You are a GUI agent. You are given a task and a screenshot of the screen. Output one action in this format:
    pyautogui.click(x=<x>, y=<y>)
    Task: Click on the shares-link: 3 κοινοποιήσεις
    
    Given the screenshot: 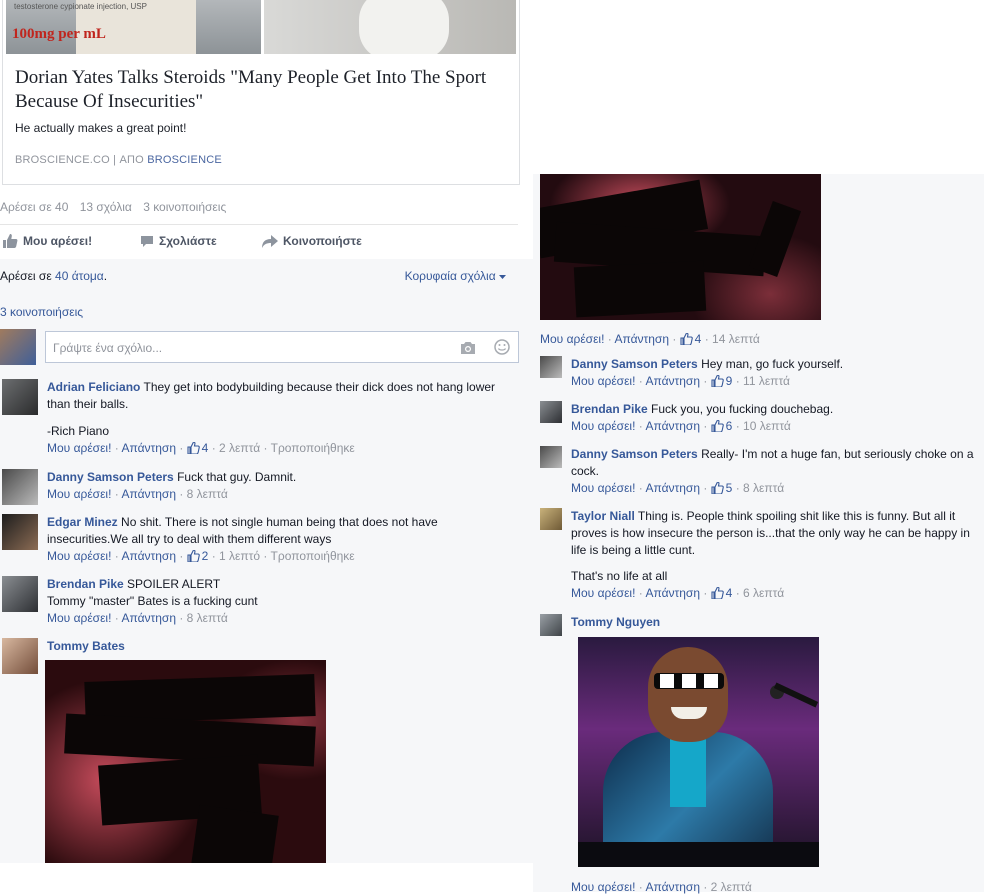 What is the action you would take?
    pyautogui.click(x=41, y=312)
    